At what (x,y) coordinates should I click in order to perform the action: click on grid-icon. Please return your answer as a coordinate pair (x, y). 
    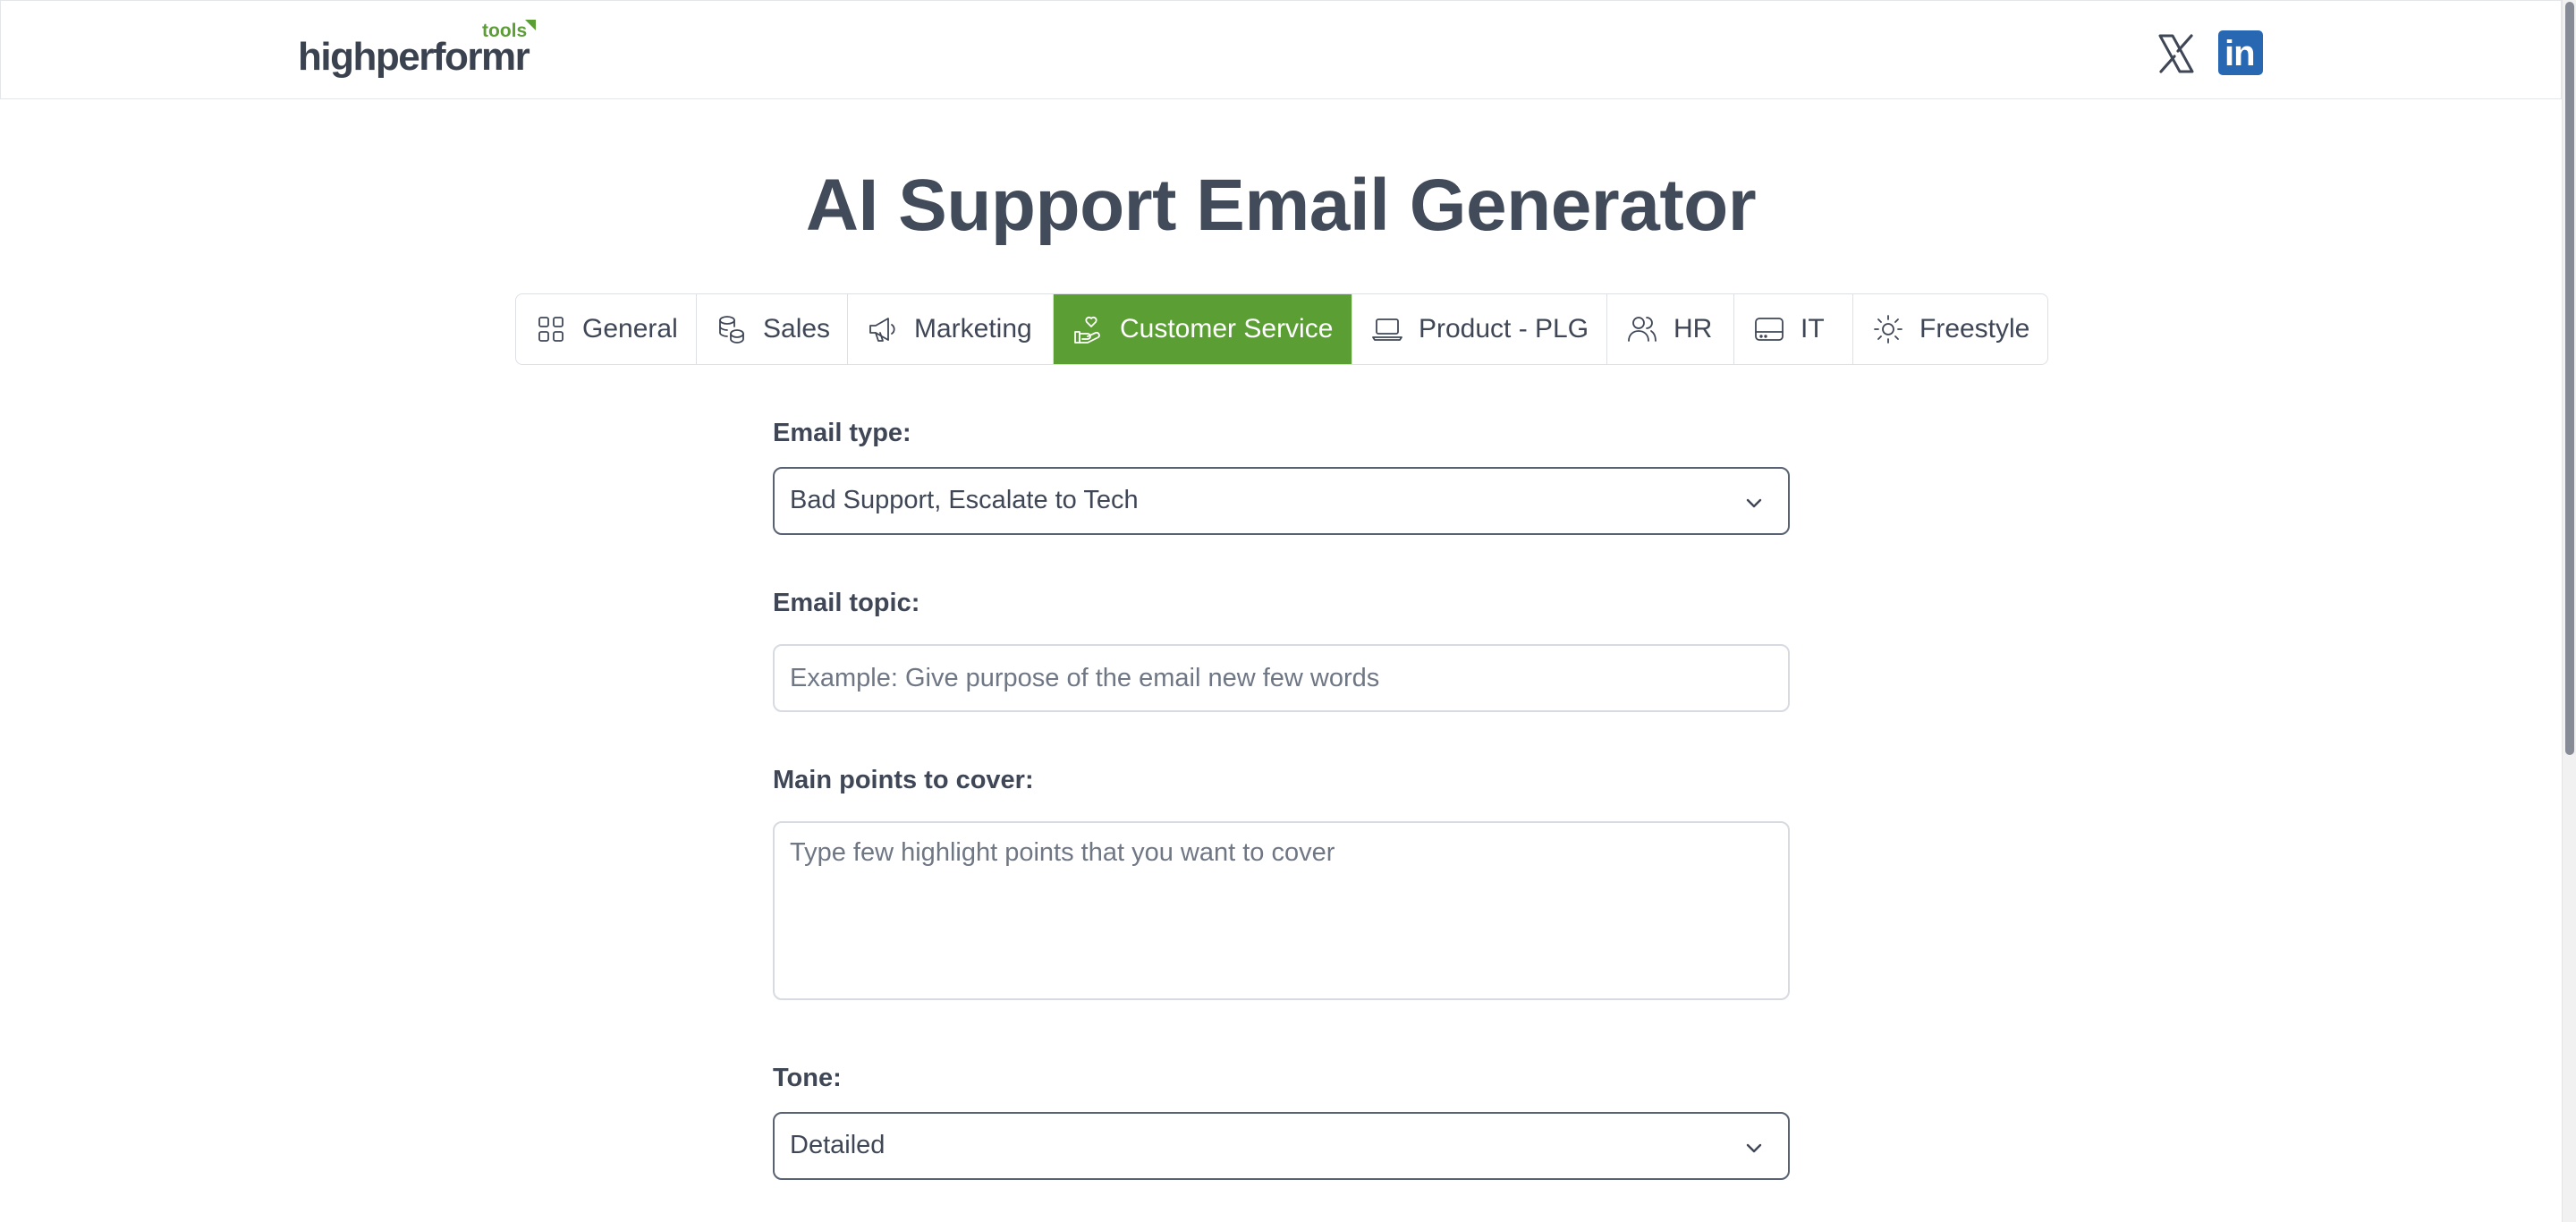
    Looking at the image, I should click on (551, 329).